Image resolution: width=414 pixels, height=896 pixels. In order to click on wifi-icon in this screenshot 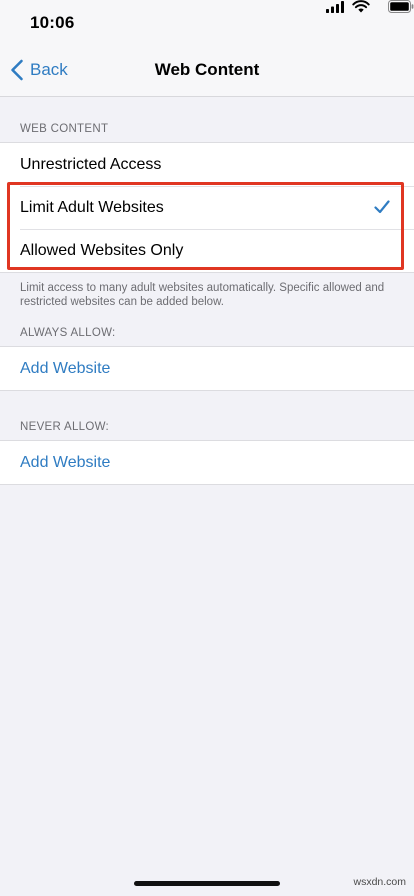, I will do `click(361, 6)`.